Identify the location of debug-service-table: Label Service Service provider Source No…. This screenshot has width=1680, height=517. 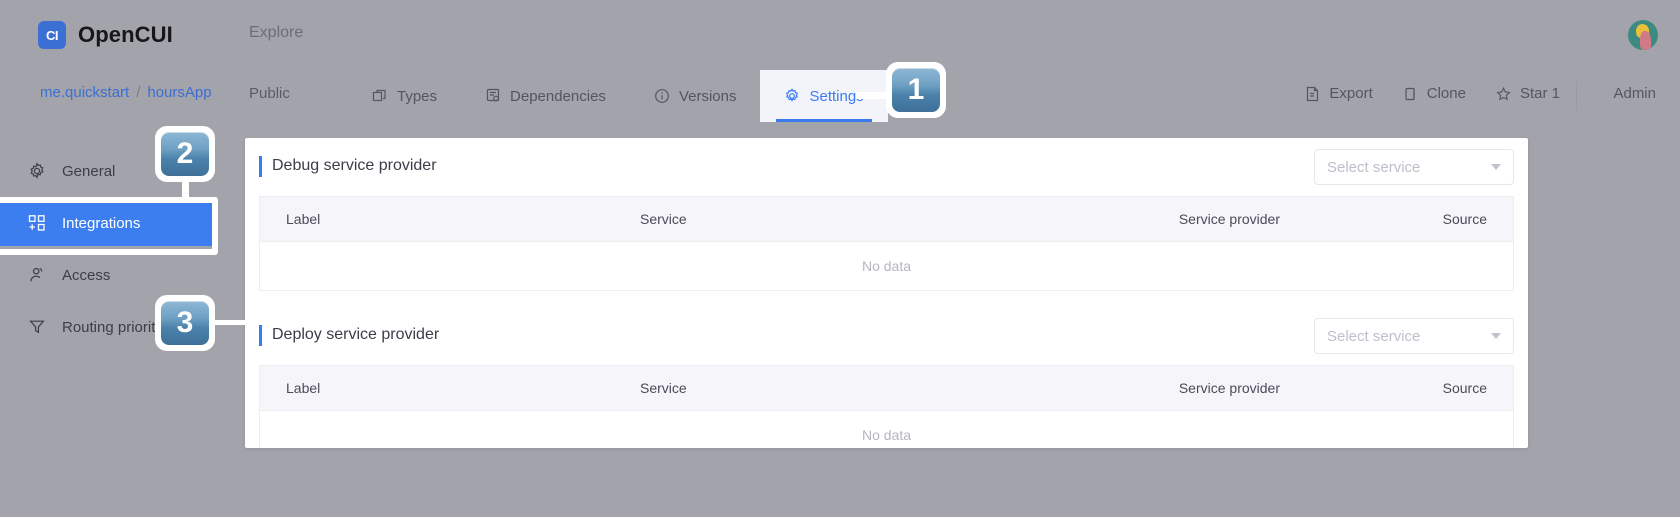
(886, 243).